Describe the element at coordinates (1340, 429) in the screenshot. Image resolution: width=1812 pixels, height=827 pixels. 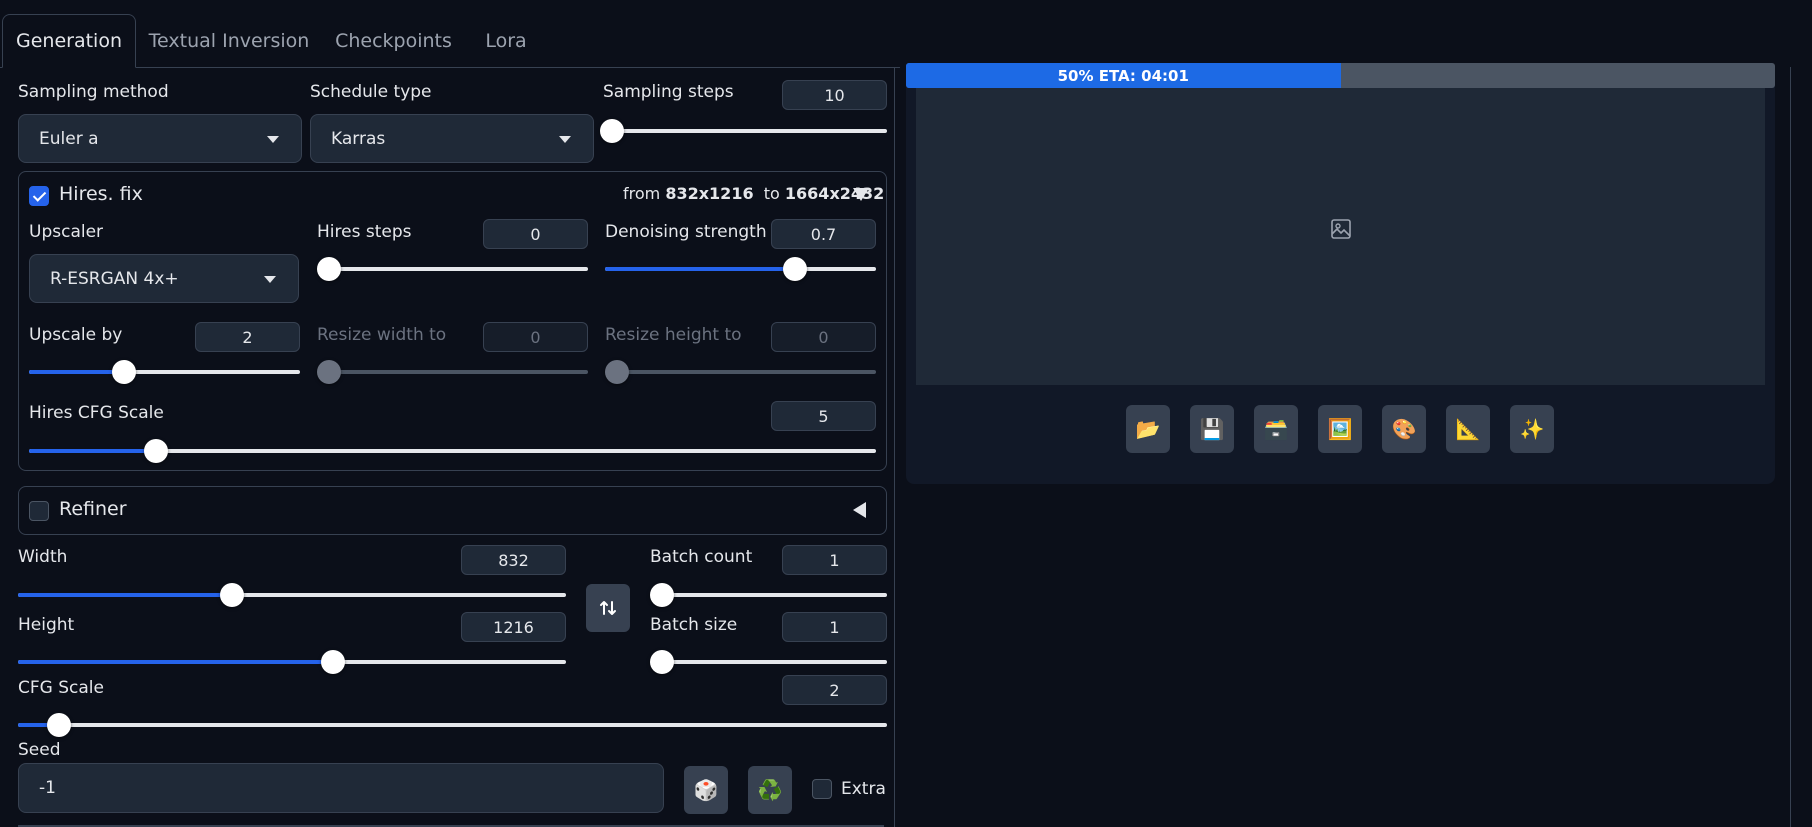
I see `send-to-img2img-button: 🖼️` at that location.